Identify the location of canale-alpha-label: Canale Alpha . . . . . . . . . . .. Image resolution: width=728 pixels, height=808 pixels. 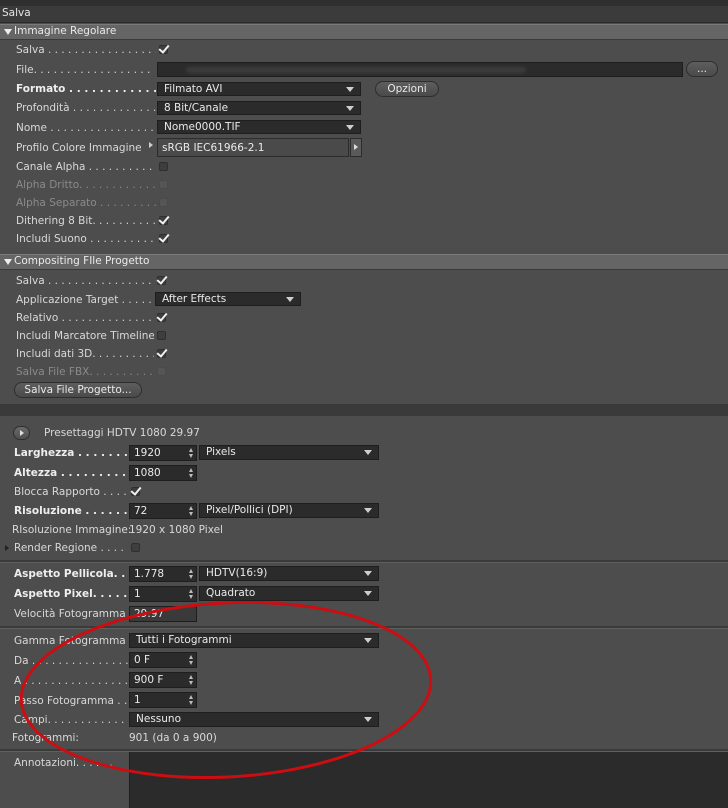
(86, 167).